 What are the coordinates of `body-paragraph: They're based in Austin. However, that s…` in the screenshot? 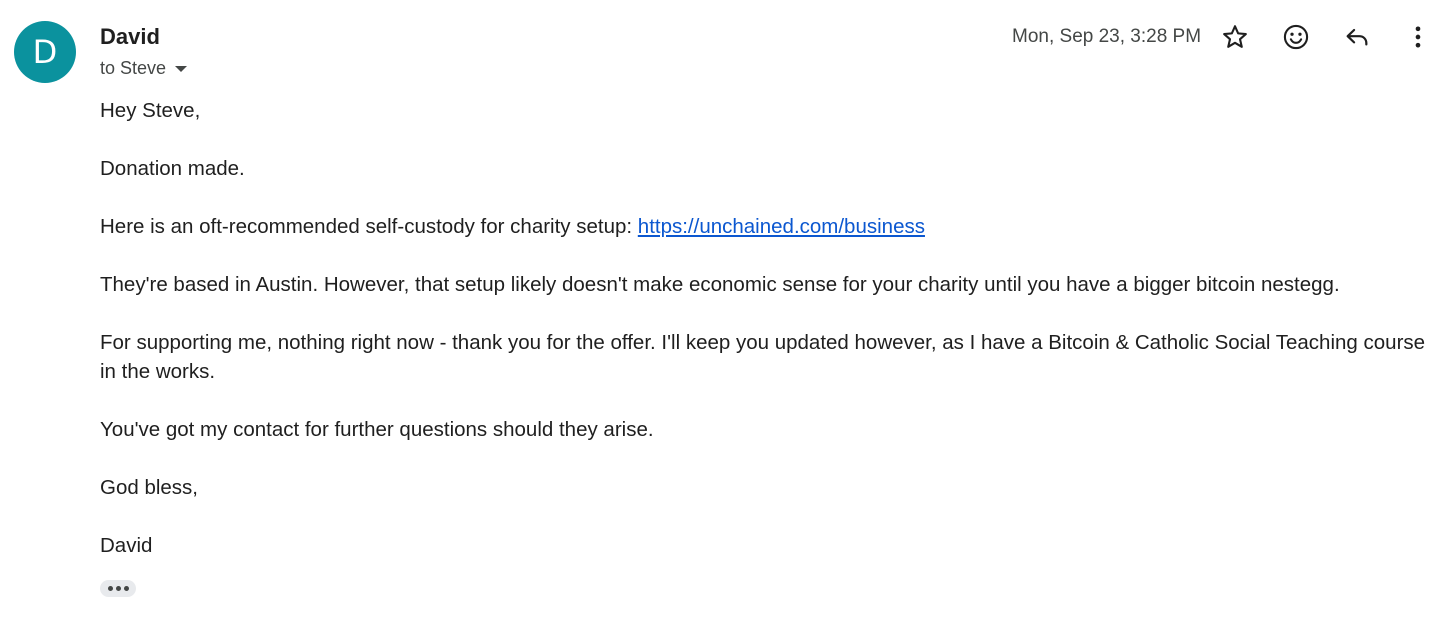 It's located at (720, 284).